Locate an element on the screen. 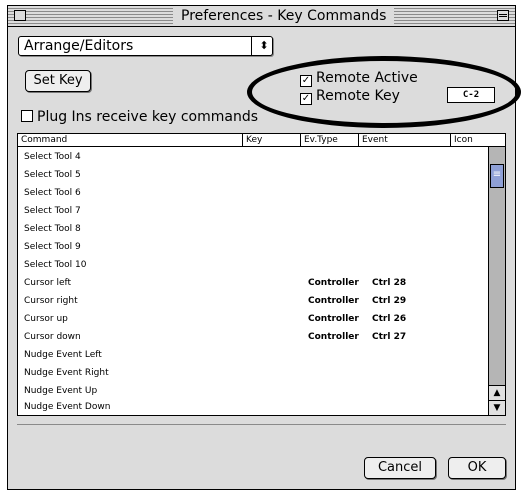  title-bar: Preferences - Key Commands is located at coordinates (261, 16).